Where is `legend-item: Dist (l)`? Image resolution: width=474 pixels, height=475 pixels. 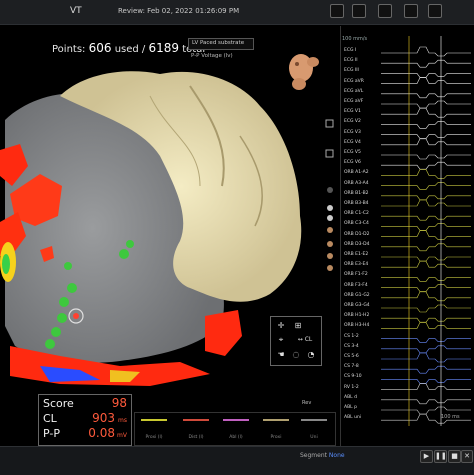
legend-item: Dist (l) is located at coordinates (196, 437).